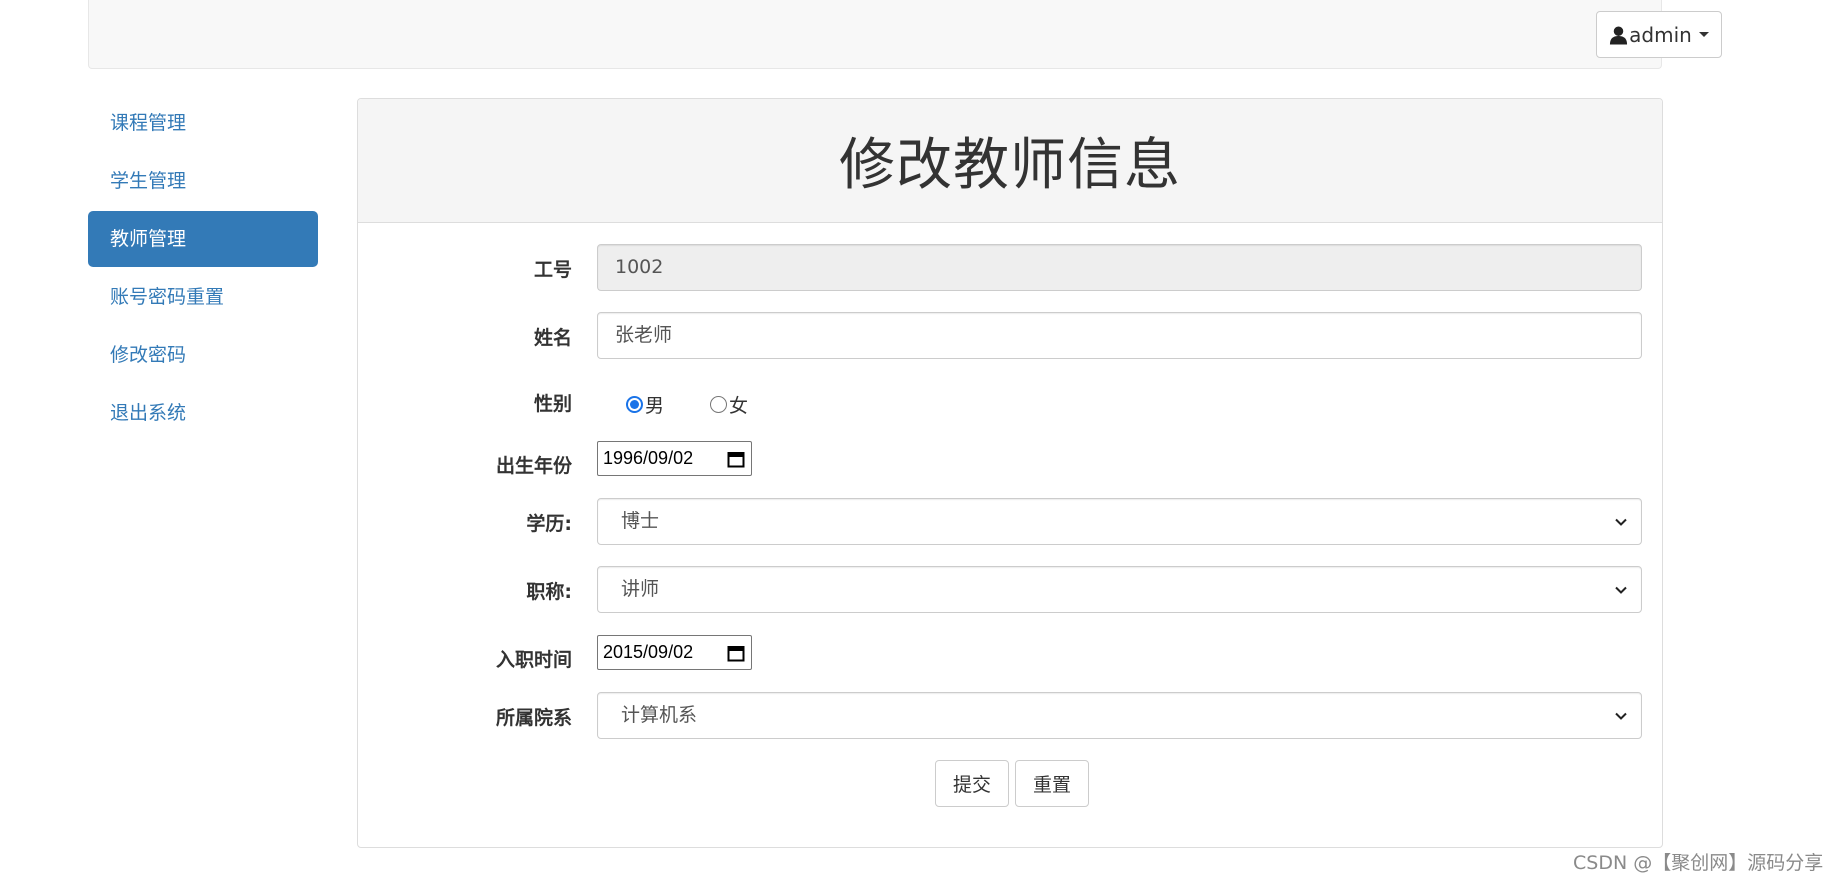  What do you see at coordinates (719, 404) in the screenshot?
I see `gender-female-radio` at bounding box center [719, 404].